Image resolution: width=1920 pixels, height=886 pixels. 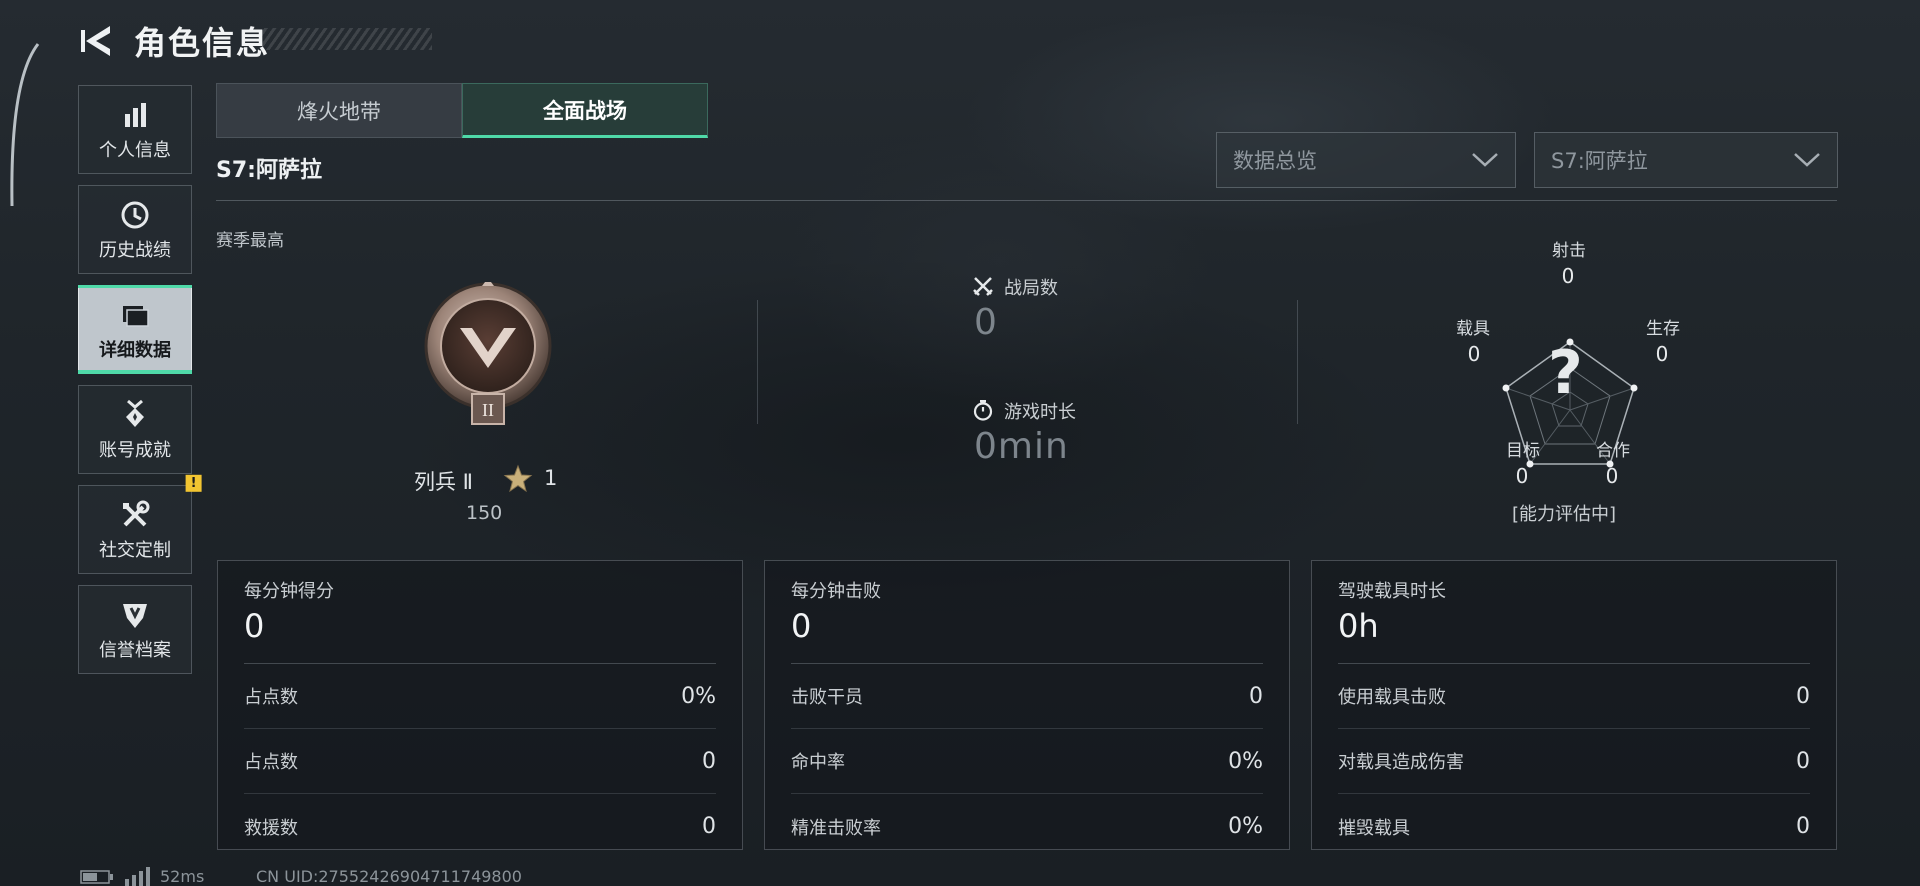 What do you see at coordinates (135, 615) in the screenshot?
I see `shield-emblem-icon` at bounding box center [135, 615].